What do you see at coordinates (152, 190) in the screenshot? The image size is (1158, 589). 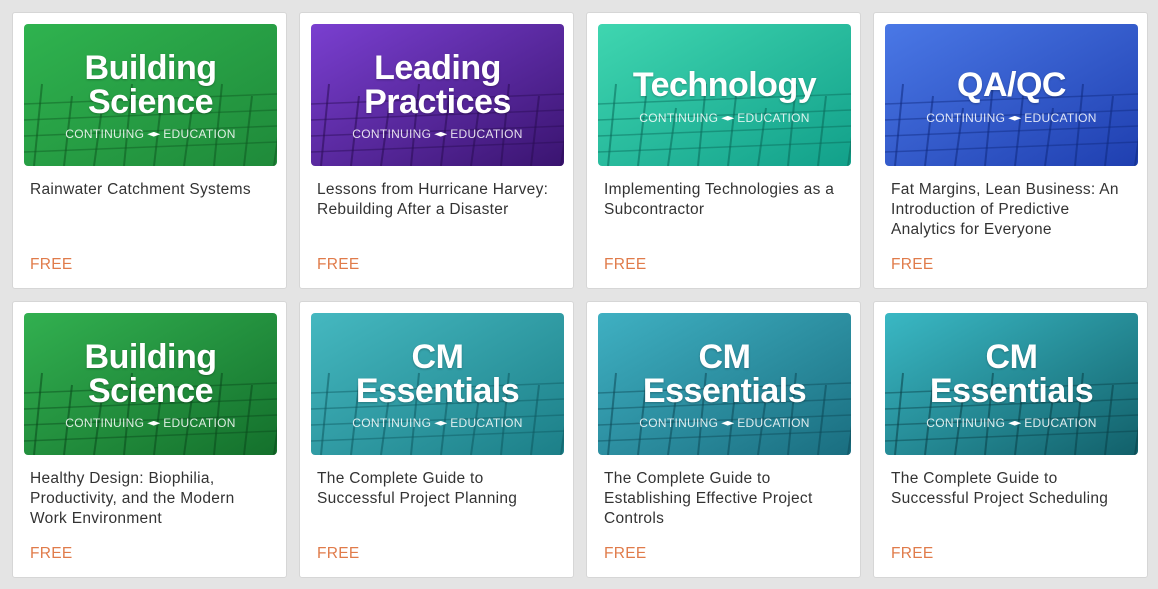 I see `course-title-link: Rainwater Catchment Systems` at bounding box center [152, 190].